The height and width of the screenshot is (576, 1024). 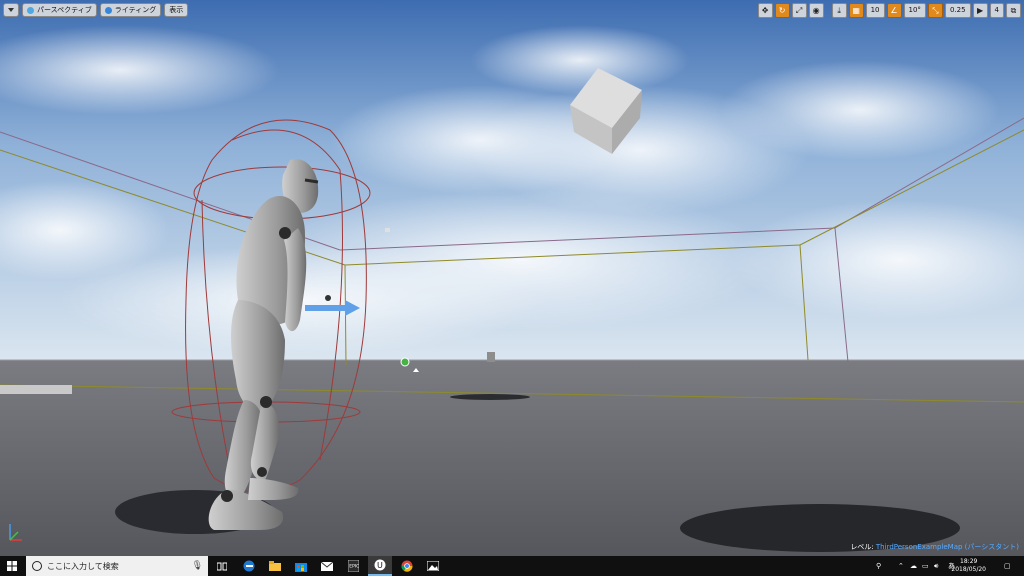 I want to click on action-center-icon: ▢, so click(x=1007, y=566).